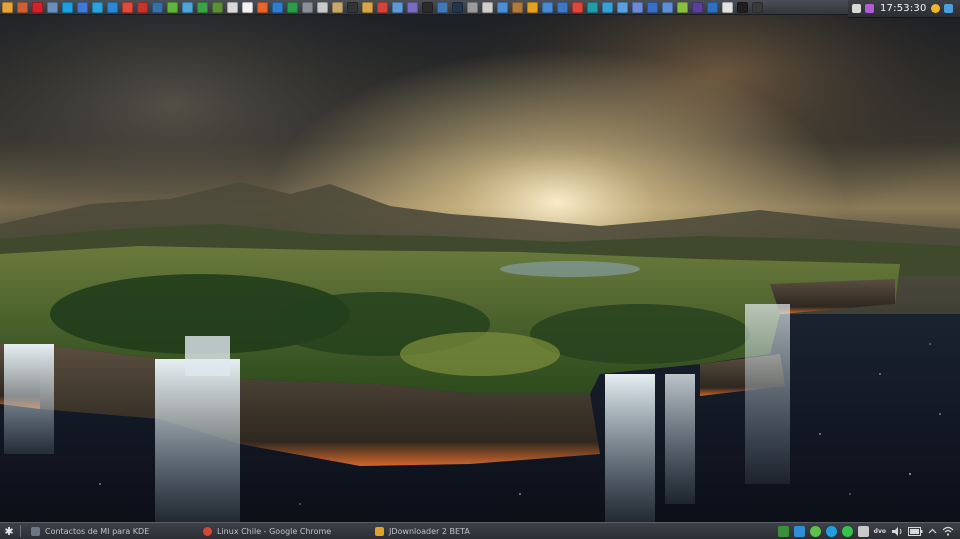 This screenshot has height=539, width=960. What do you see at coordinates (562, 7) in the screenshot?
I see `chart-icon` at bounding box center [562, 7].